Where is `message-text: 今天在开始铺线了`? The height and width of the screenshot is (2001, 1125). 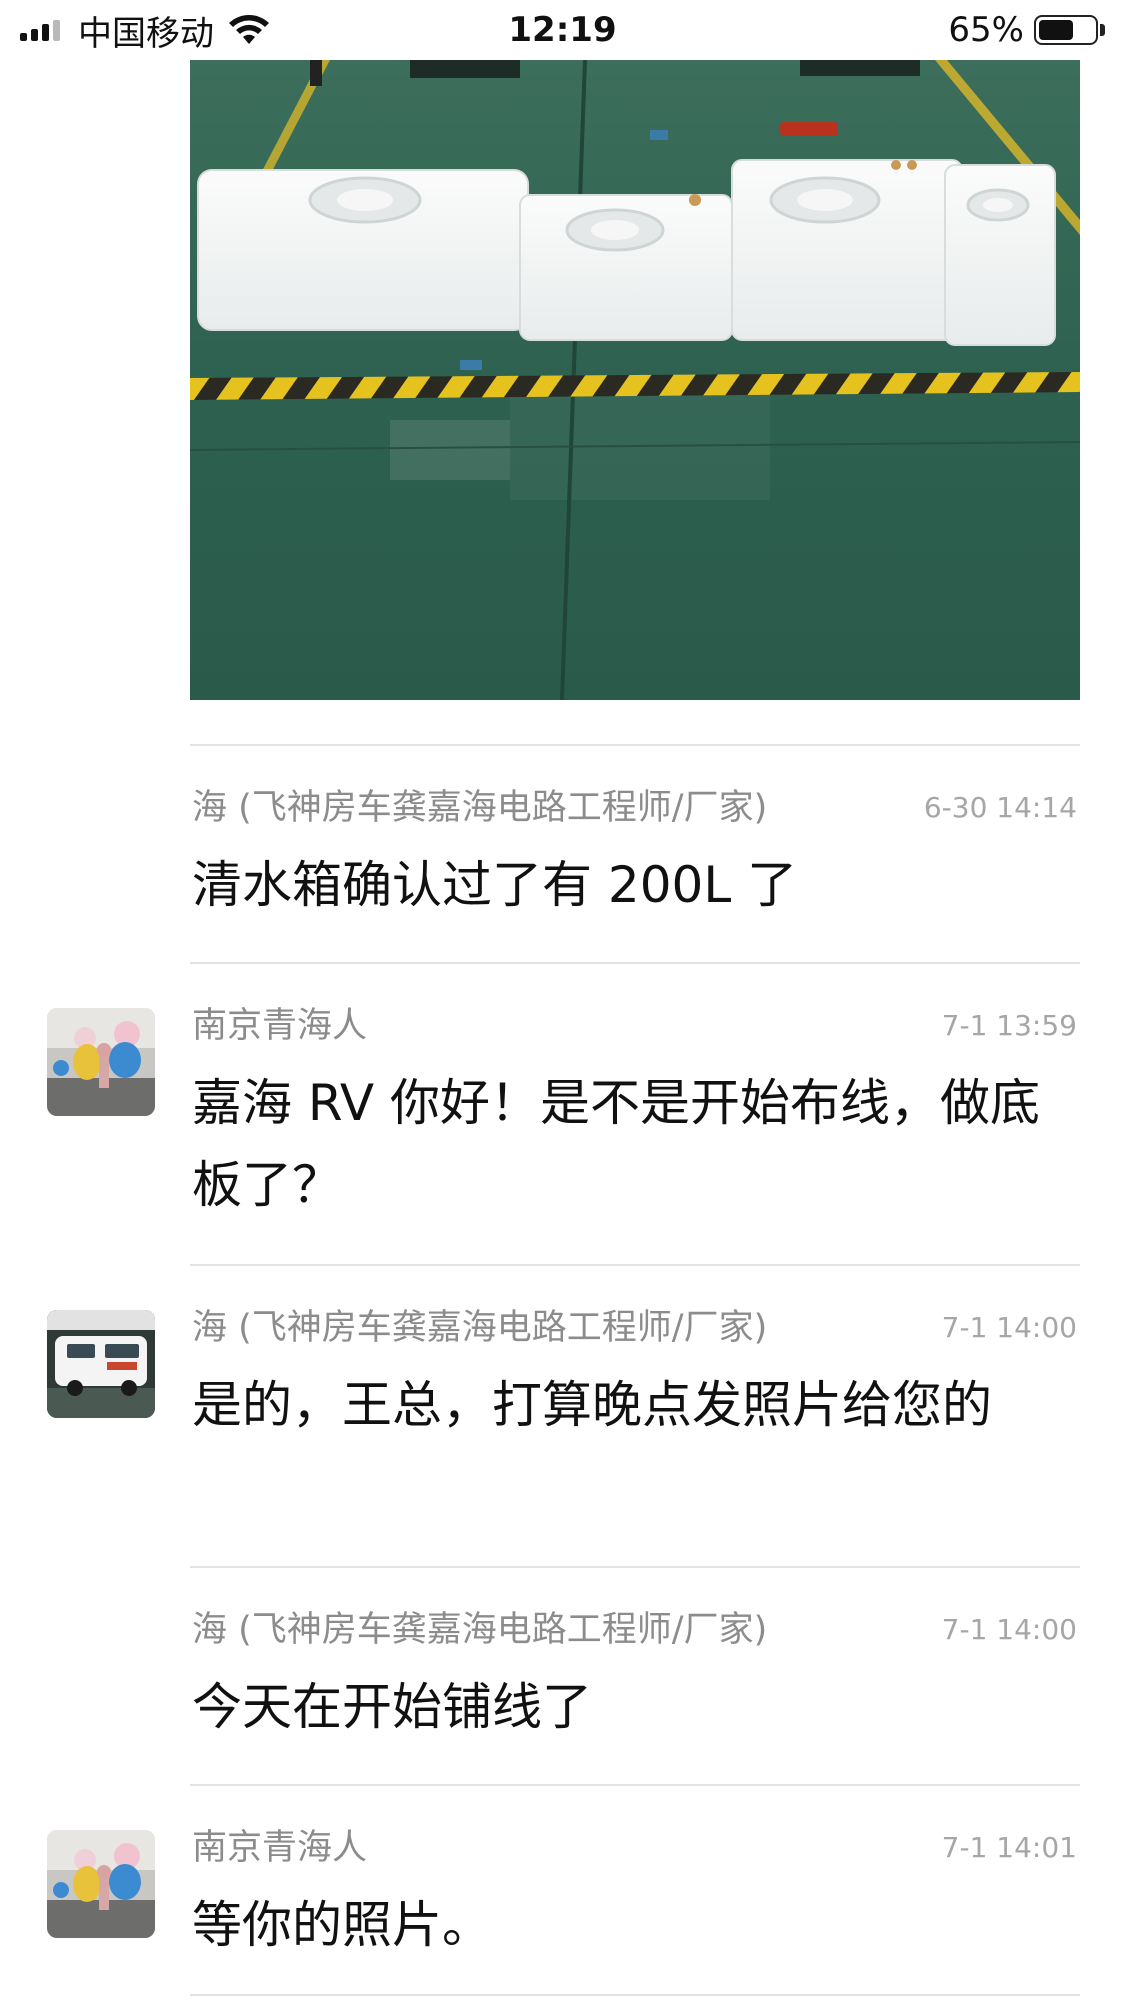 message-text: 今天在开始铺线了 is located at coordinates (392, 1707).